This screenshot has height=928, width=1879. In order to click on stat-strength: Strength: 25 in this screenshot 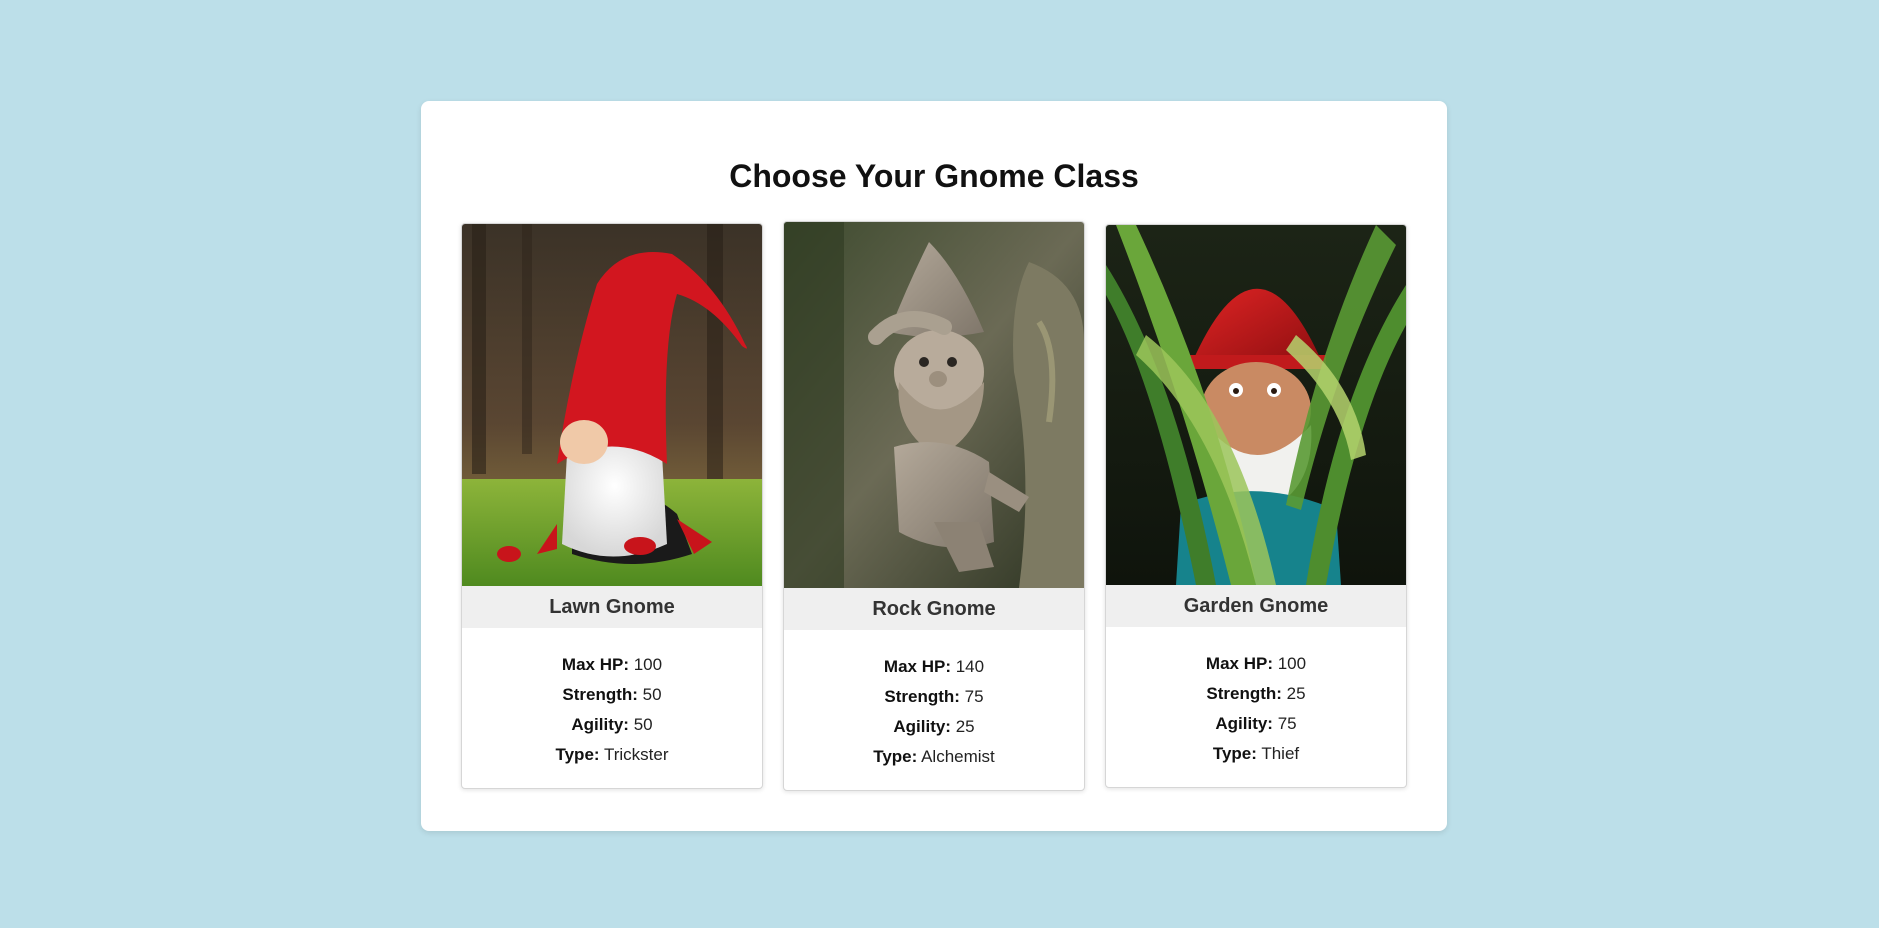, I will do `click(1256, 693)`.